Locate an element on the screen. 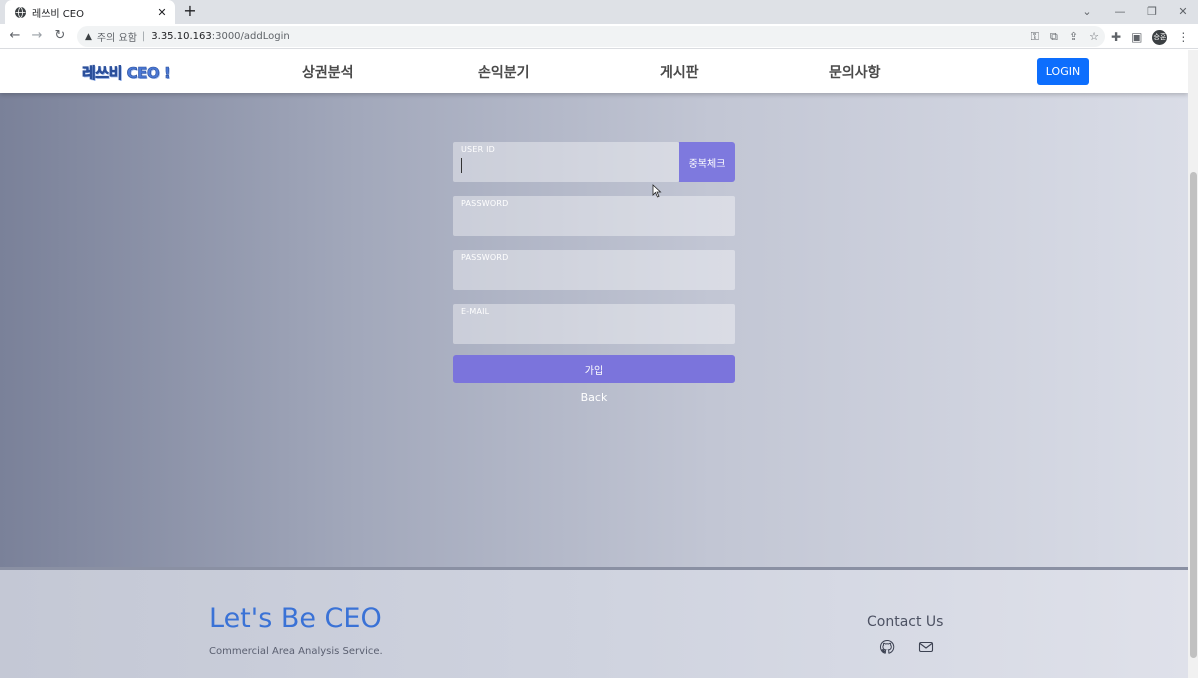 The image size is (1198, 678). login-button: LOGIN is located at coordinates (1063, 71).